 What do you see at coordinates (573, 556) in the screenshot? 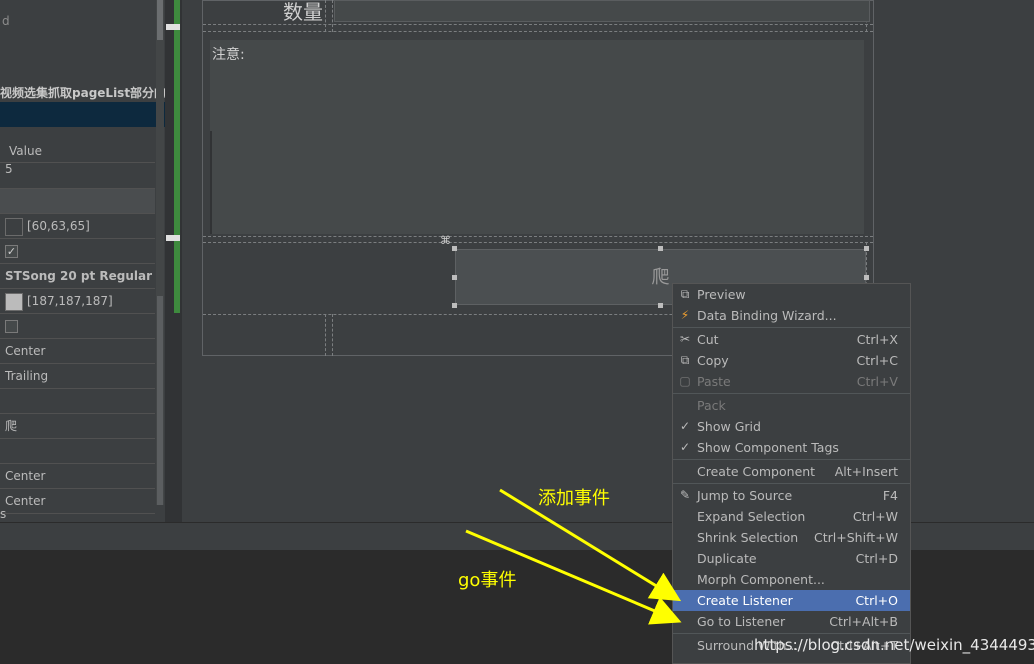
I see `annotation-arrows` at bounding box center [573, 556].